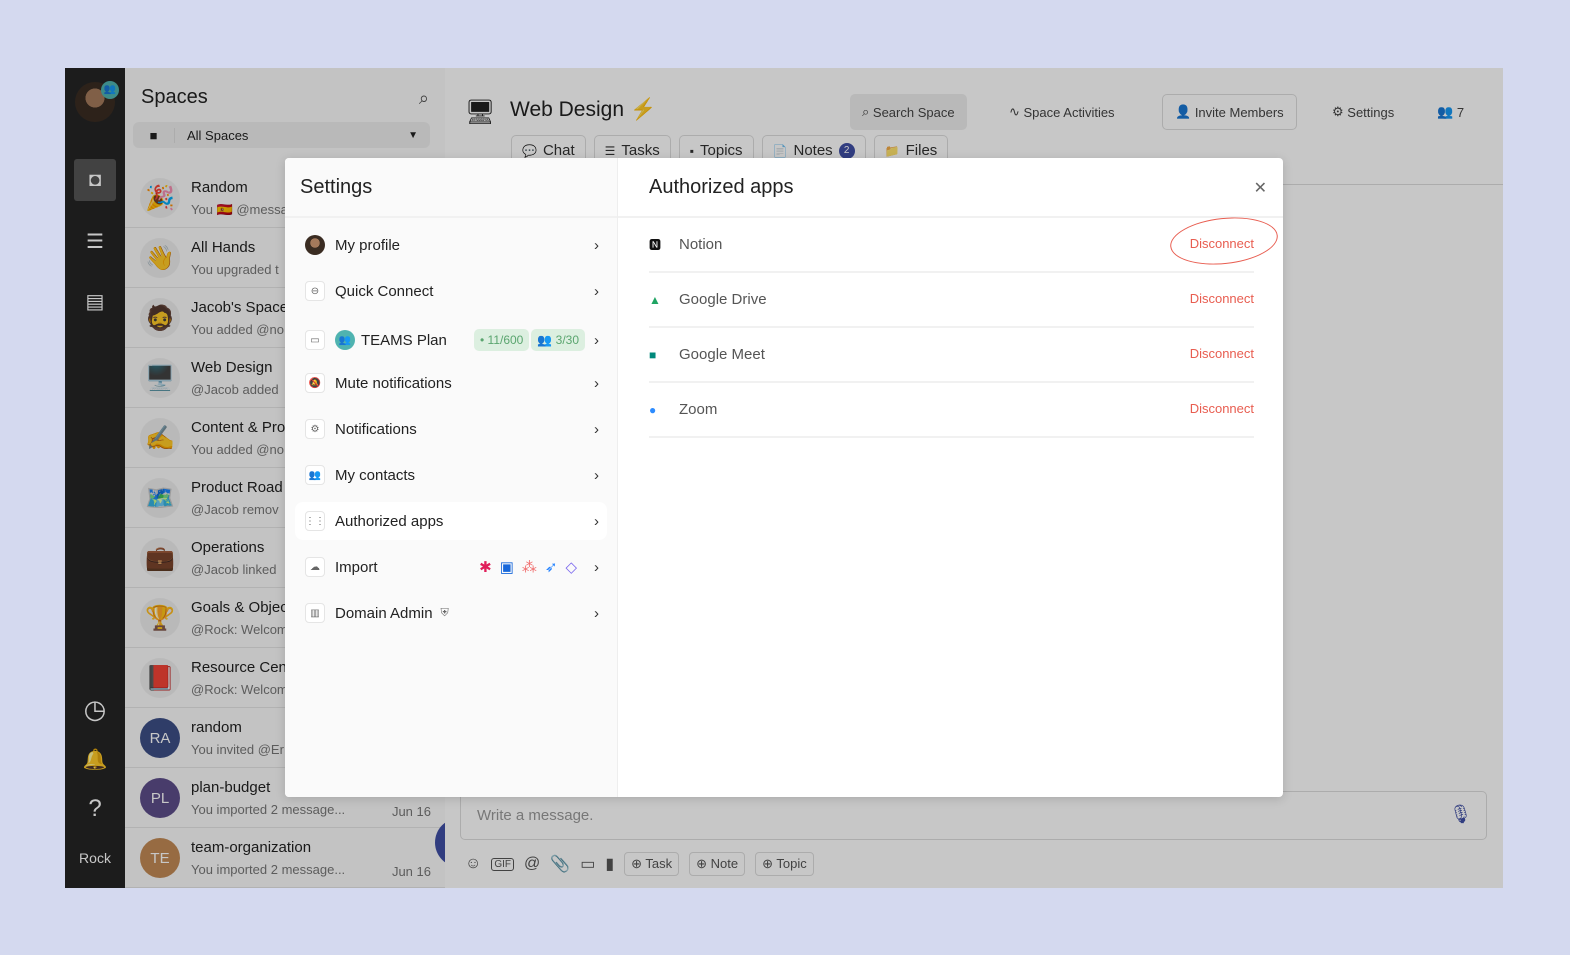 The height and width of the screenshot is (955, 1570). What do you see at coordinates (965, 242) in the screenshot?
I see `authorized-app-row: 🅽 Notion Disconnect` at bounding box center [965, 242].